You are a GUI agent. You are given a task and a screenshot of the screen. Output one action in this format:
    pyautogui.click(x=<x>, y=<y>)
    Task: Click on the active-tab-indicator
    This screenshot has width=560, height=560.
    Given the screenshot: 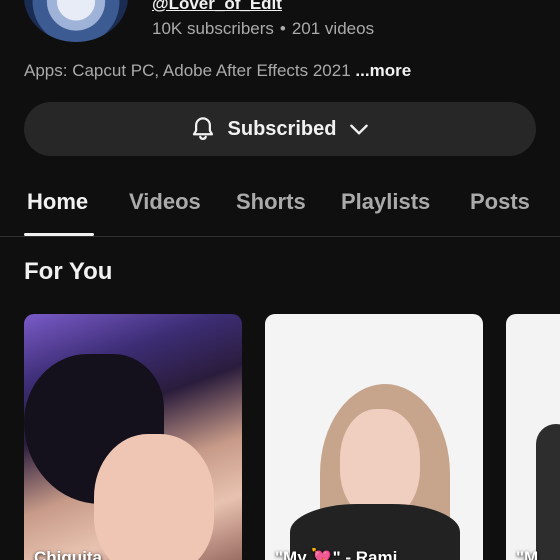 What is the action you would take?
    pyautogui.click(x=59, y=234)
    